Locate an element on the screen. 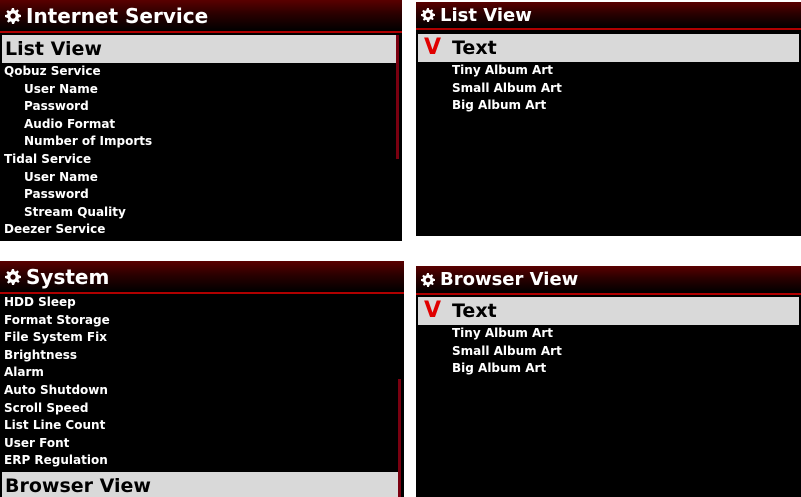 The width and height of the screenshot is (801, 497). panel-title: List View is located at coordinates (486, 15).